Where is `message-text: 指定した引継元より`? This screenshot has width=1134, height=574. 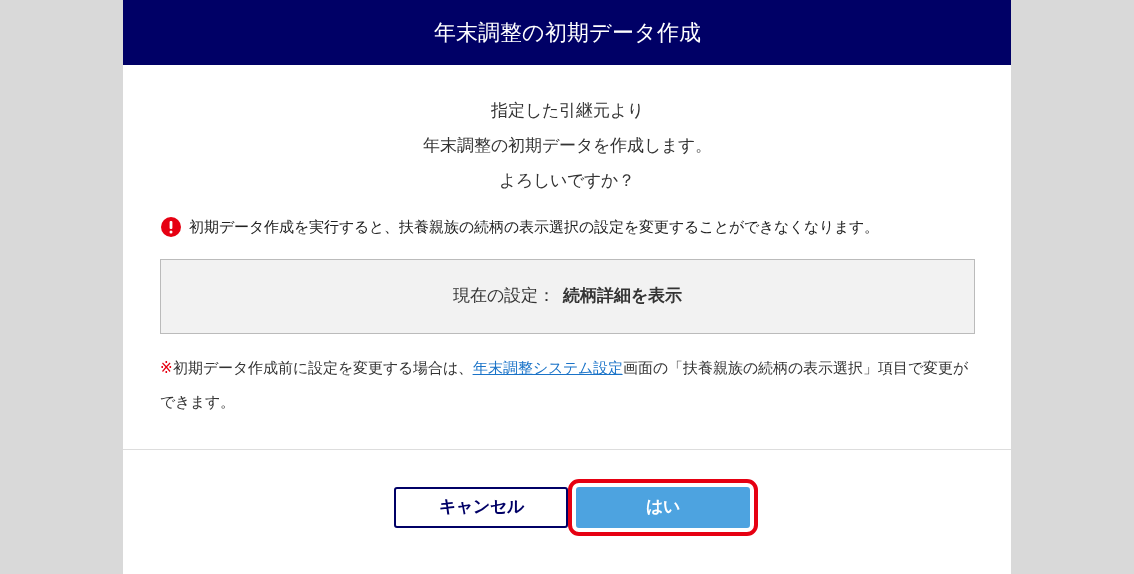
message-text: 指定した引継元より is located at coordinates (567, 110).